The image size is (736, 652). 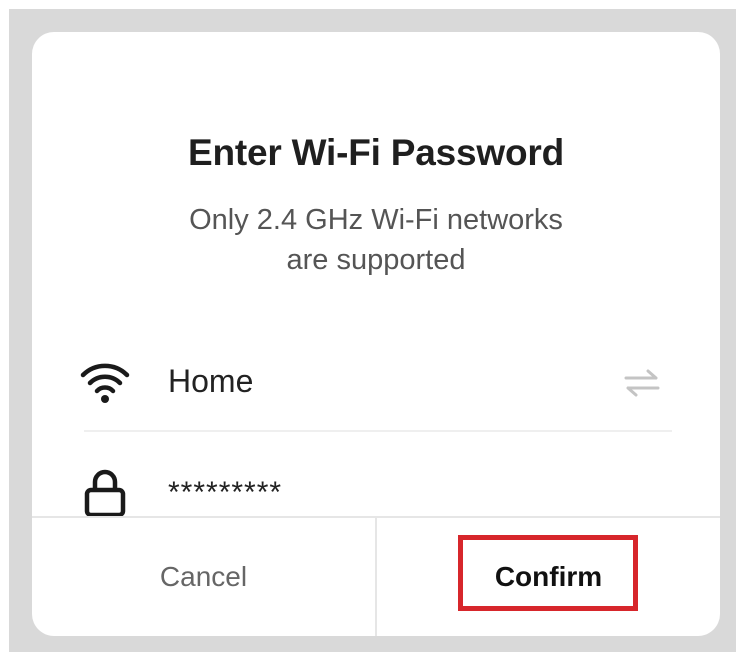 What do you see at coordinates (105, 383) in the screenshot?
I see `wifi-icon` at bounding box center [105, 383].